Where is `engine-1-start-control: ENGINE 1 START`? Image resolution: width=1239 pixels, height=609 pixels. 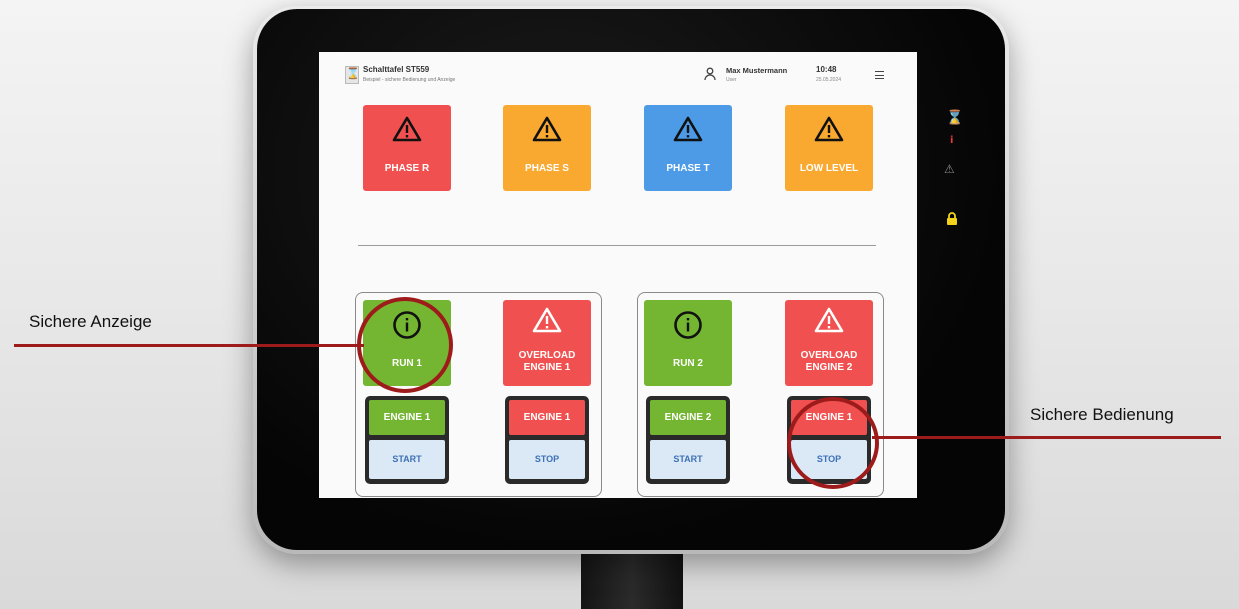 engine-1-start-control: ENGINE 1 START is located at coordinates (407, 440).